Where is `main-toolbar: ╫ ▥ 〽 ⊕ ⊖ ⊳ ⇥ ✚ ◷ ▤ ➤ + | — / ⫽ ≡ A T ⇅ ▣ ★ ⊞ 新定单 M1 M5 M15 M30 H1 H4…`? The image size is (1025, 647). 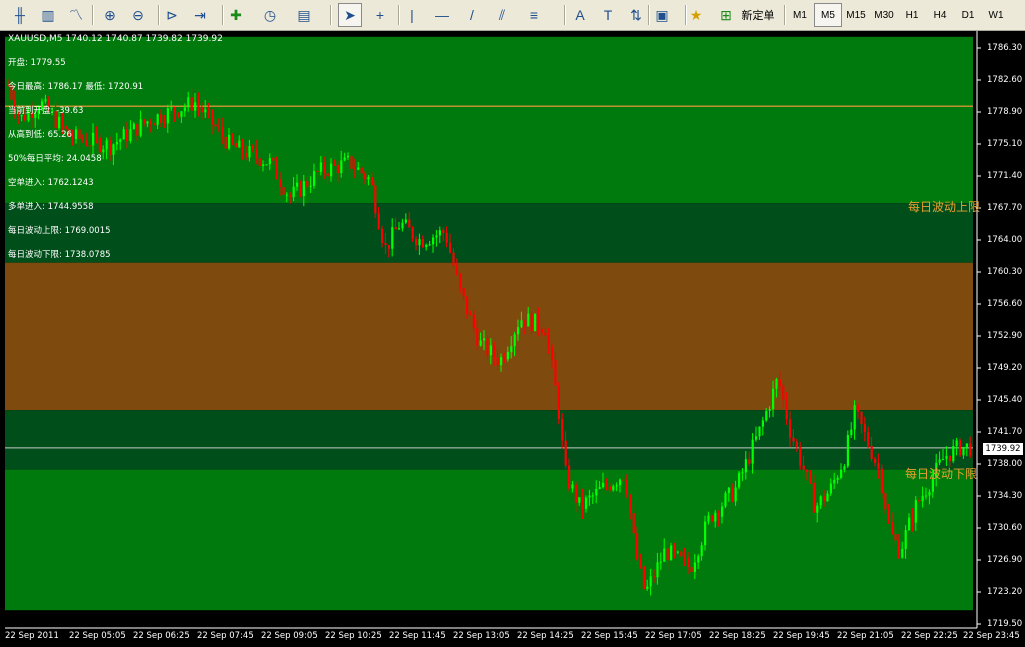 main-toolbar: ╫ ▥ 〽 ⊕ ⊖ ⊳ ⇥ ✚ ◷ ▤ ➤ + | — / ⫽ ≡ A T ⇅ ▣ ★ ⊞ 新定单 M1 M5 M15 M30 H1 H4… is located at coordinates (512, 15).